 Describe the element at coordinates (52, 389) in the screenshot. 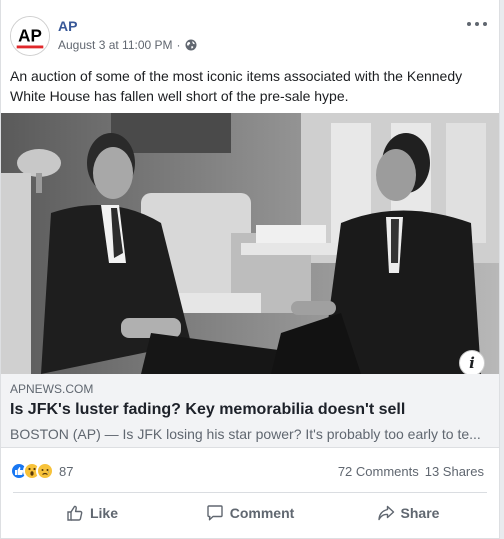

I see `link-domain: APNEWS.COM` at that location.